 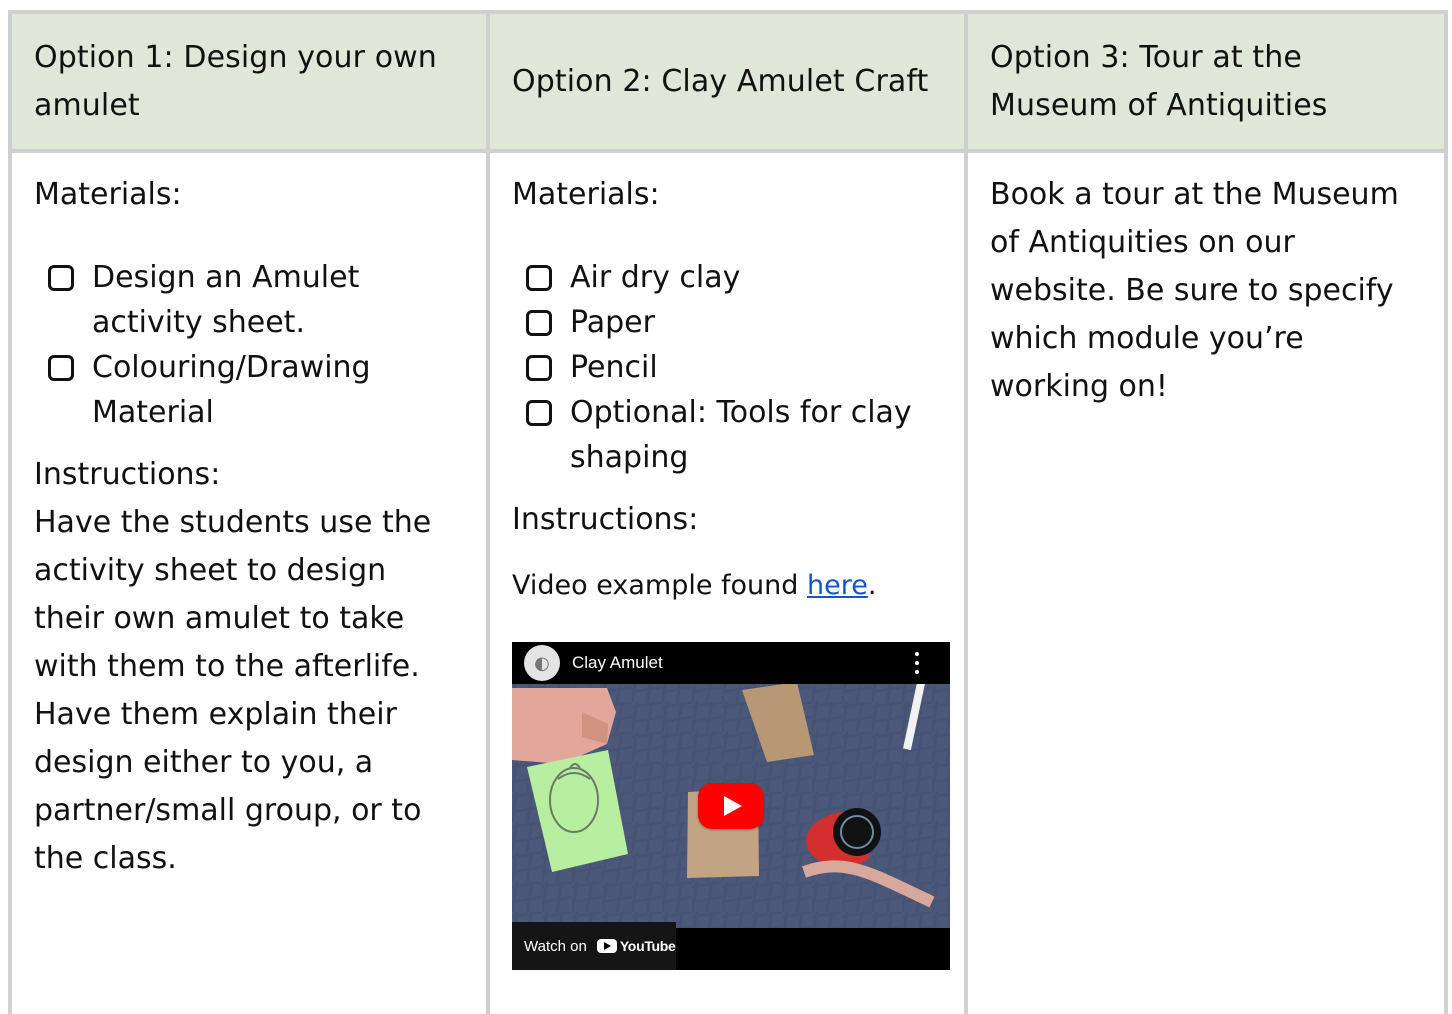 What do you see at coordinates (917, 663) in the screenshot?
I see `more-options-icon` at bounding box center [917, 663].